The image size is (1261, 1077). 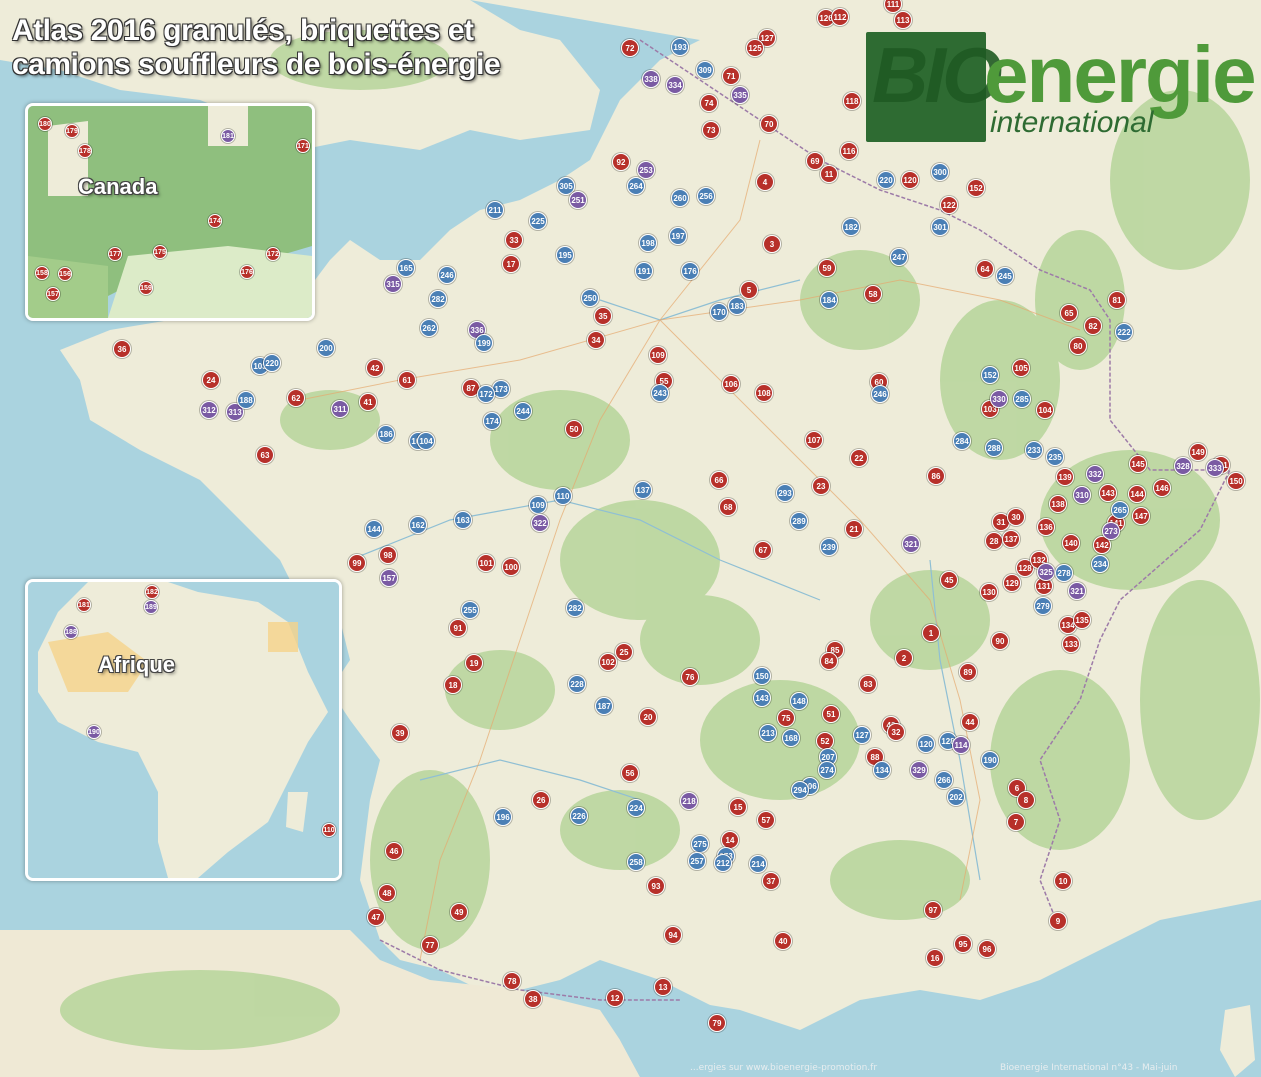 I want to click on france-marker-granule: 42, so click(x=375, y=368).